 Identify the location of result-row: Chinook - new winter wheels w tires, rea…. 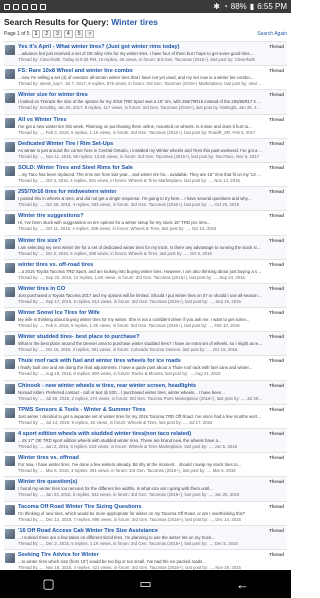
(145, 391).